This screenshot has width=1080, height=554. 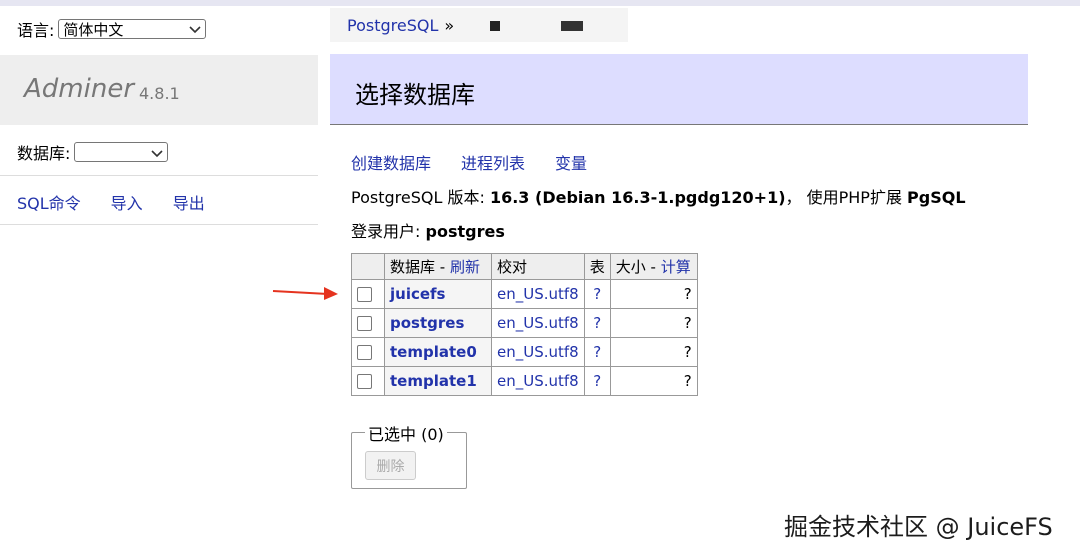 I want to click on app-name-link: Adminer, so click(x=79, y=89).